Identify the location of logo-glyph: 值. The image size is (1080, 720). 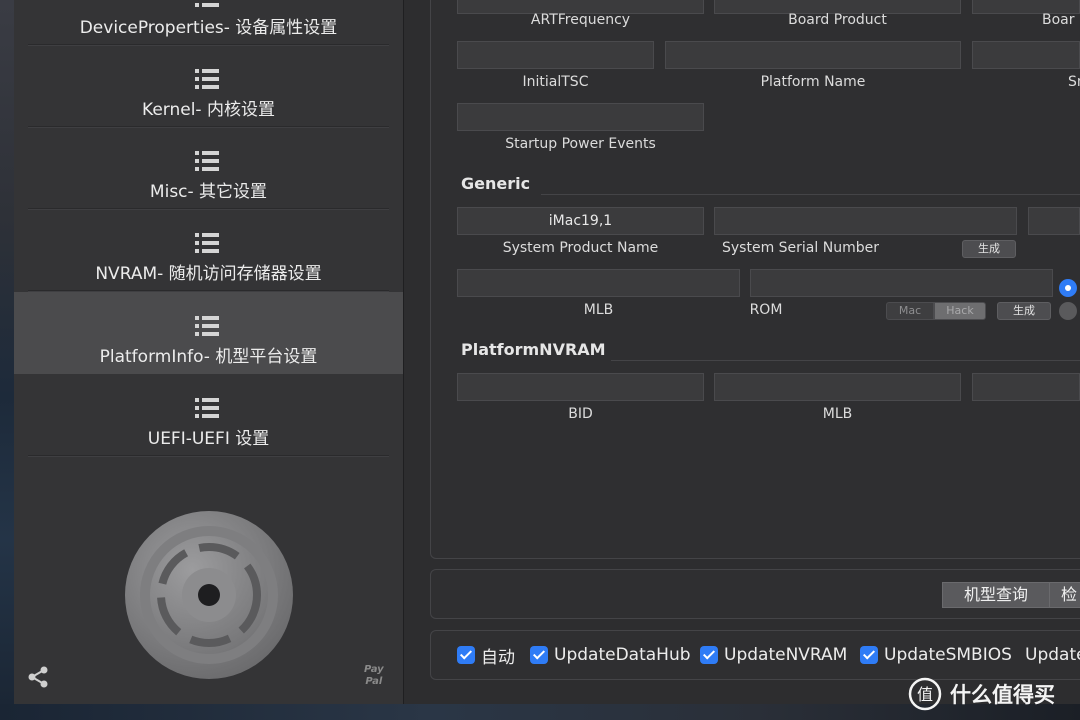
(925, 694).